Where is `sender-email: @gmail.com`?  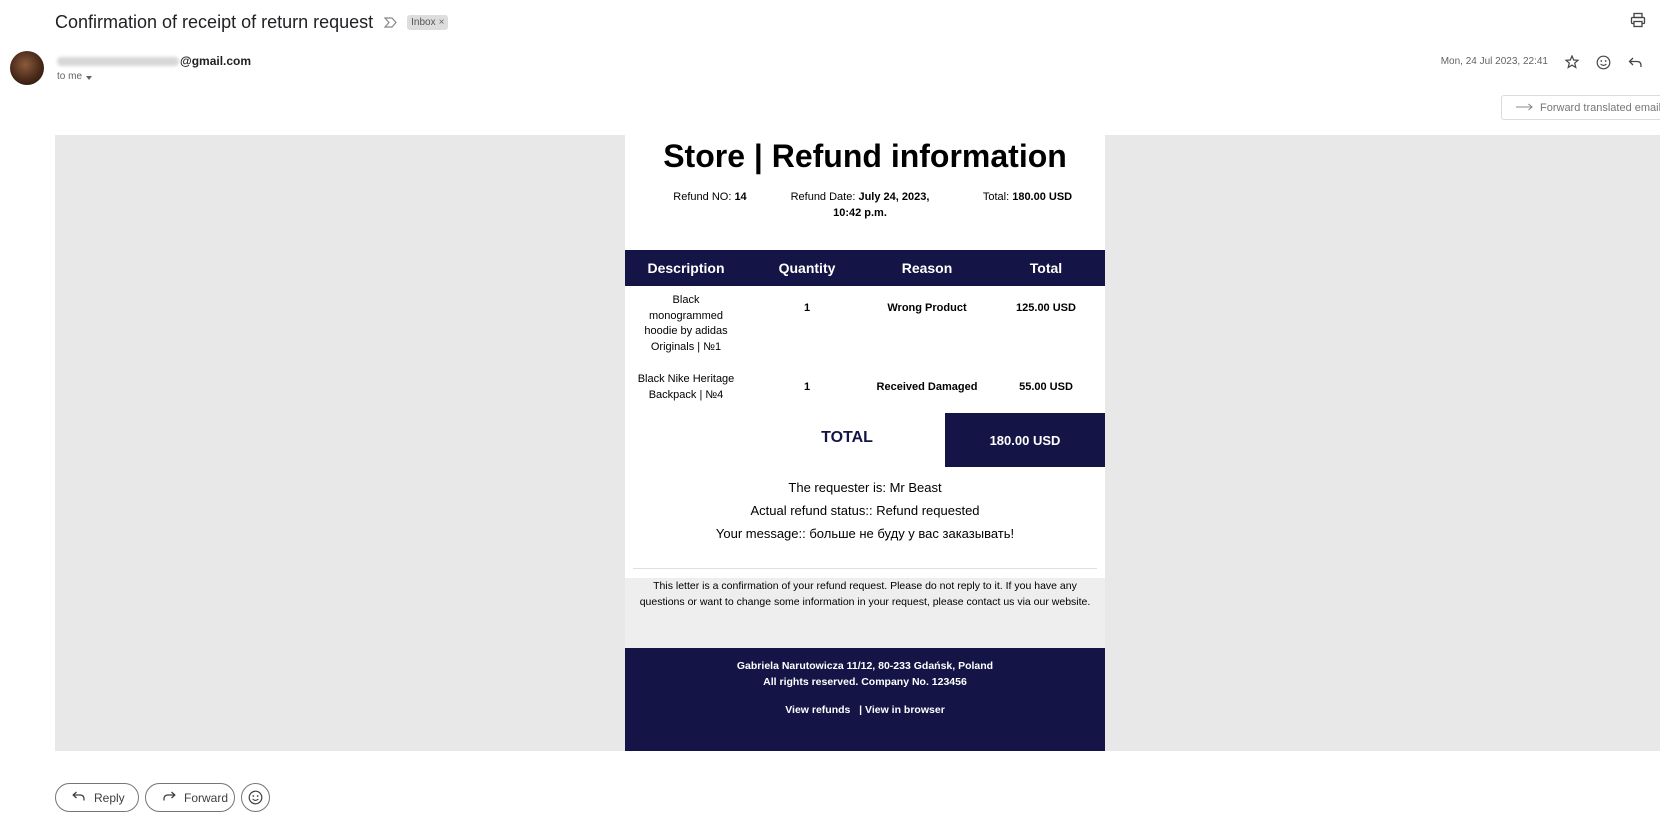 sender-email: @gmail.com is located at coordinates (154, 61).